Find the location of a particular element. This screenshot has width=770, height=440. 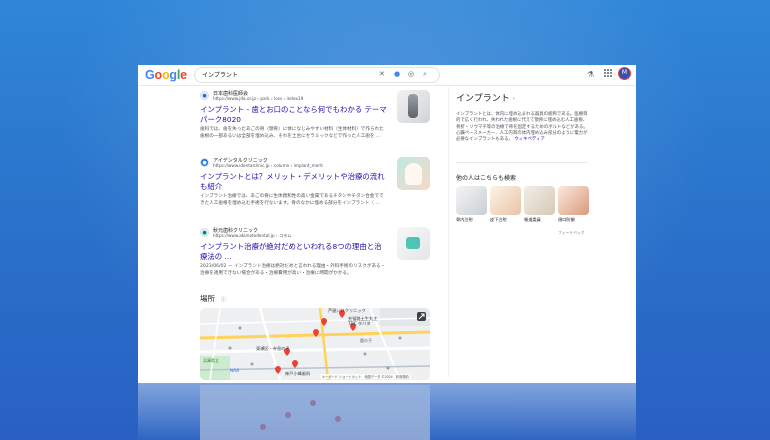

search-header: Google インプラント ✕ ● ◎ ⌕ ⚗ M is located at coordinates (387, 75).